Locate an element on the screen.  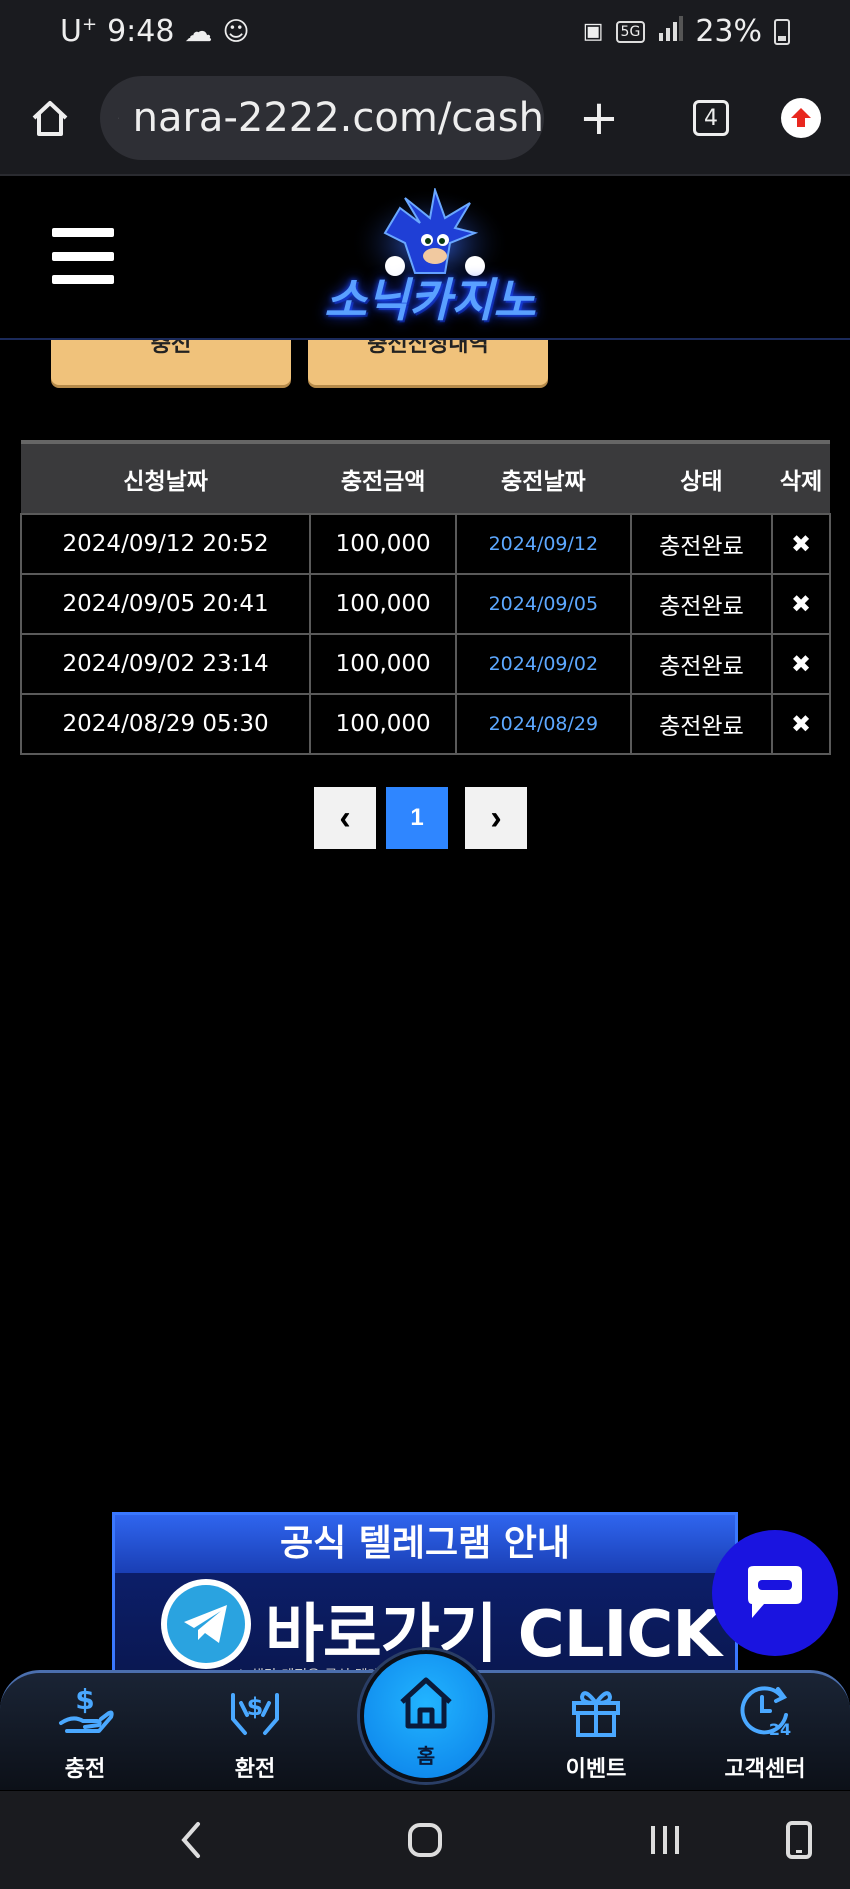
recents-icon is located at coordinates (665, 1840).